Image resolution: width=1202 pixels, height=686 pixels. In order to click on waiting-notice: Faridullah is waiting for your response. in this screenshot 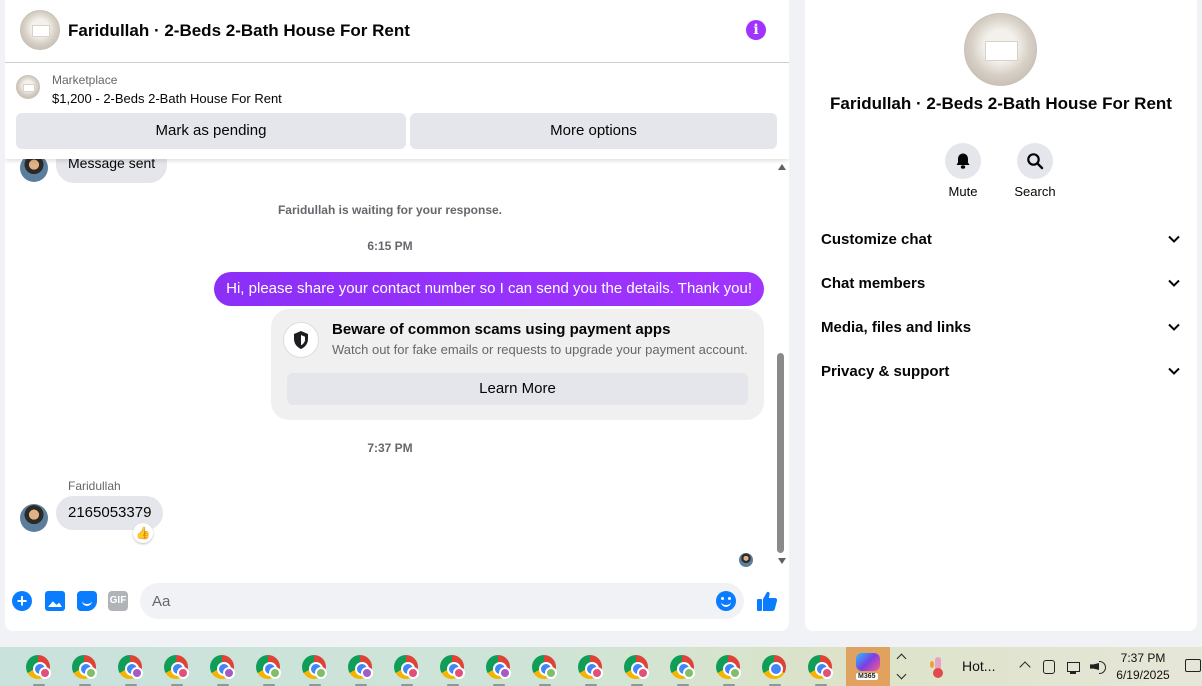, I will do `click(390, 210)`.